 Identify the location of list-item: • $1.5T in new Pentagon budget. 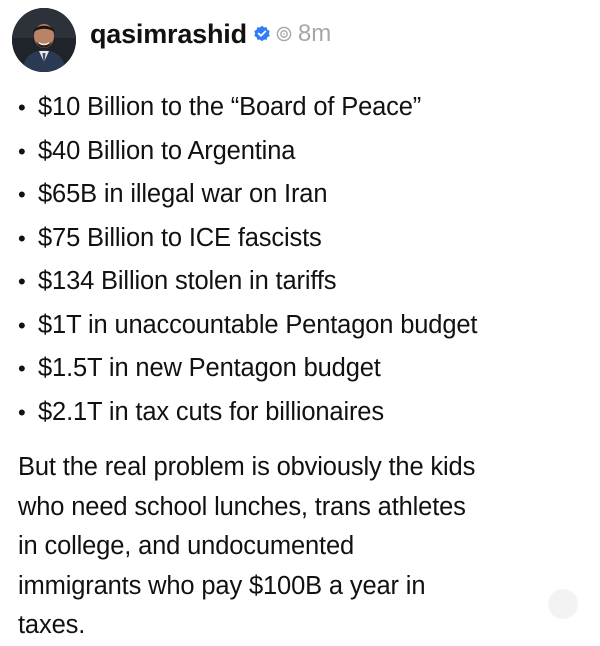
(247, 369).